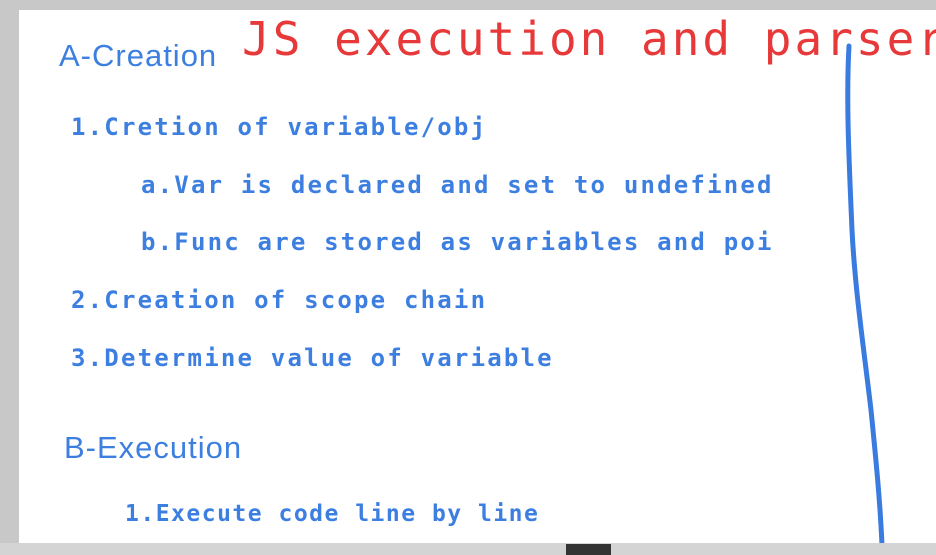  Describe the element at coordinates (138, 55) in the screenshot. I see `section-a-heading: A-Creation` at that location.